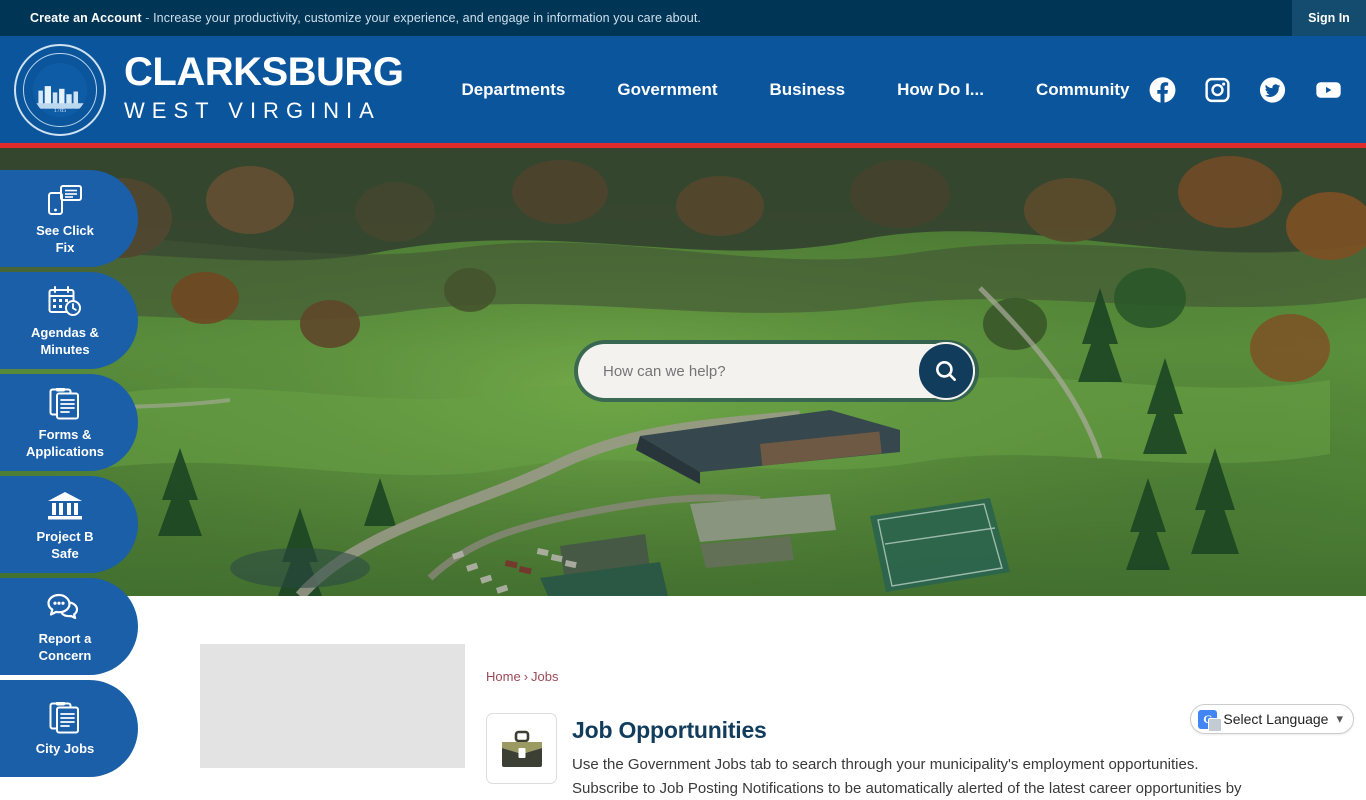 The width and height of the screenshot is (1366, 800). Describe the element at coordinates (65, 749) in the screenshot. I see `quicklink-label: City Jobs` at that location.